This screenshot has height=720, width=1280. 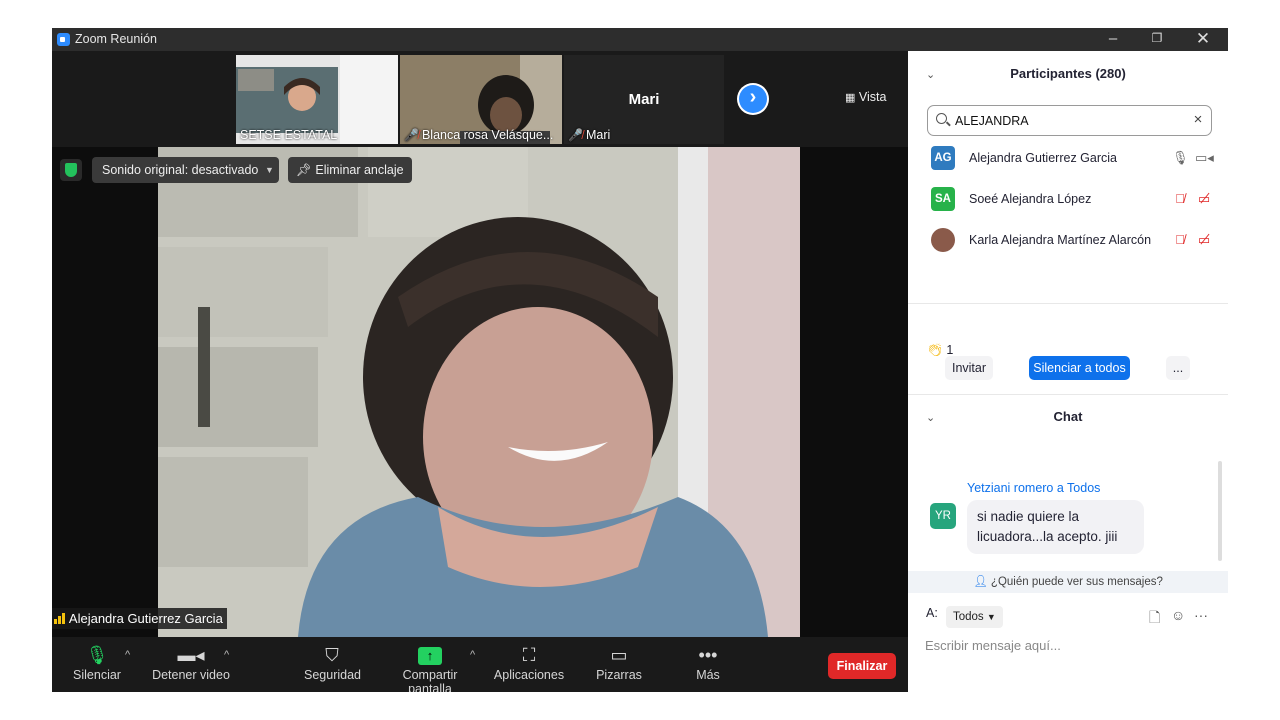 What do you see at coordinates (1154, 619) in the screenshot?
I see `file-icon: 🗋` at bounding box center [1154, 619].